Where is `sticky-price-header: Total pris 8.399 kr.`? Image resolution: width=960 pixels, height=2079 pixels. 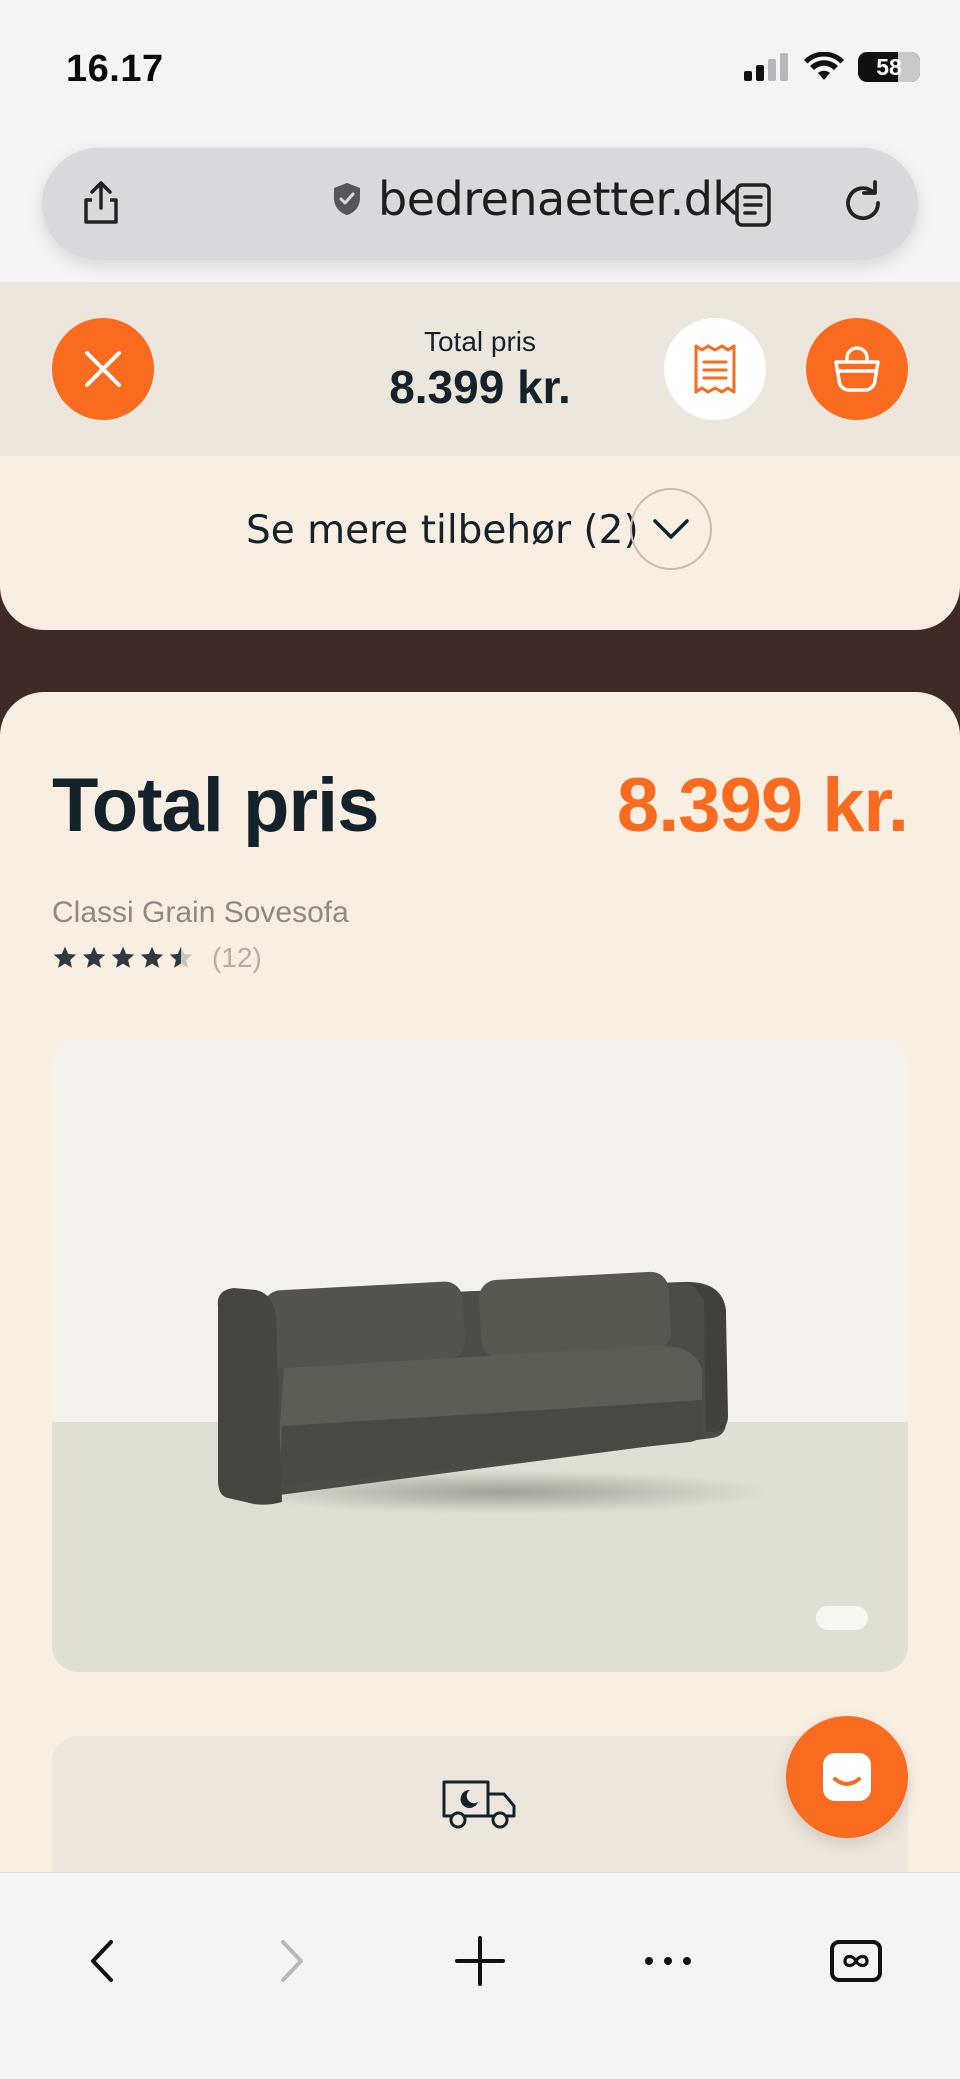
sticky-price-header: Total pris 8.399 kr. is located at coordinates (480, 369).